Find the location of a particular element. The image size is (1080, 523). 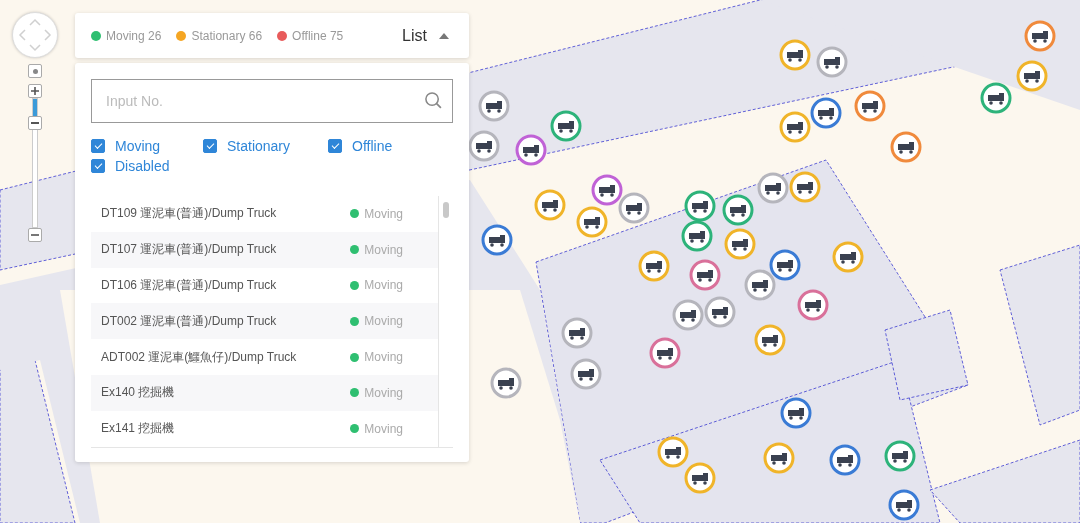

vehicle-row: DT109 運泥車(普通)/Dump Truck Moving is located at coordinates (264, 214).